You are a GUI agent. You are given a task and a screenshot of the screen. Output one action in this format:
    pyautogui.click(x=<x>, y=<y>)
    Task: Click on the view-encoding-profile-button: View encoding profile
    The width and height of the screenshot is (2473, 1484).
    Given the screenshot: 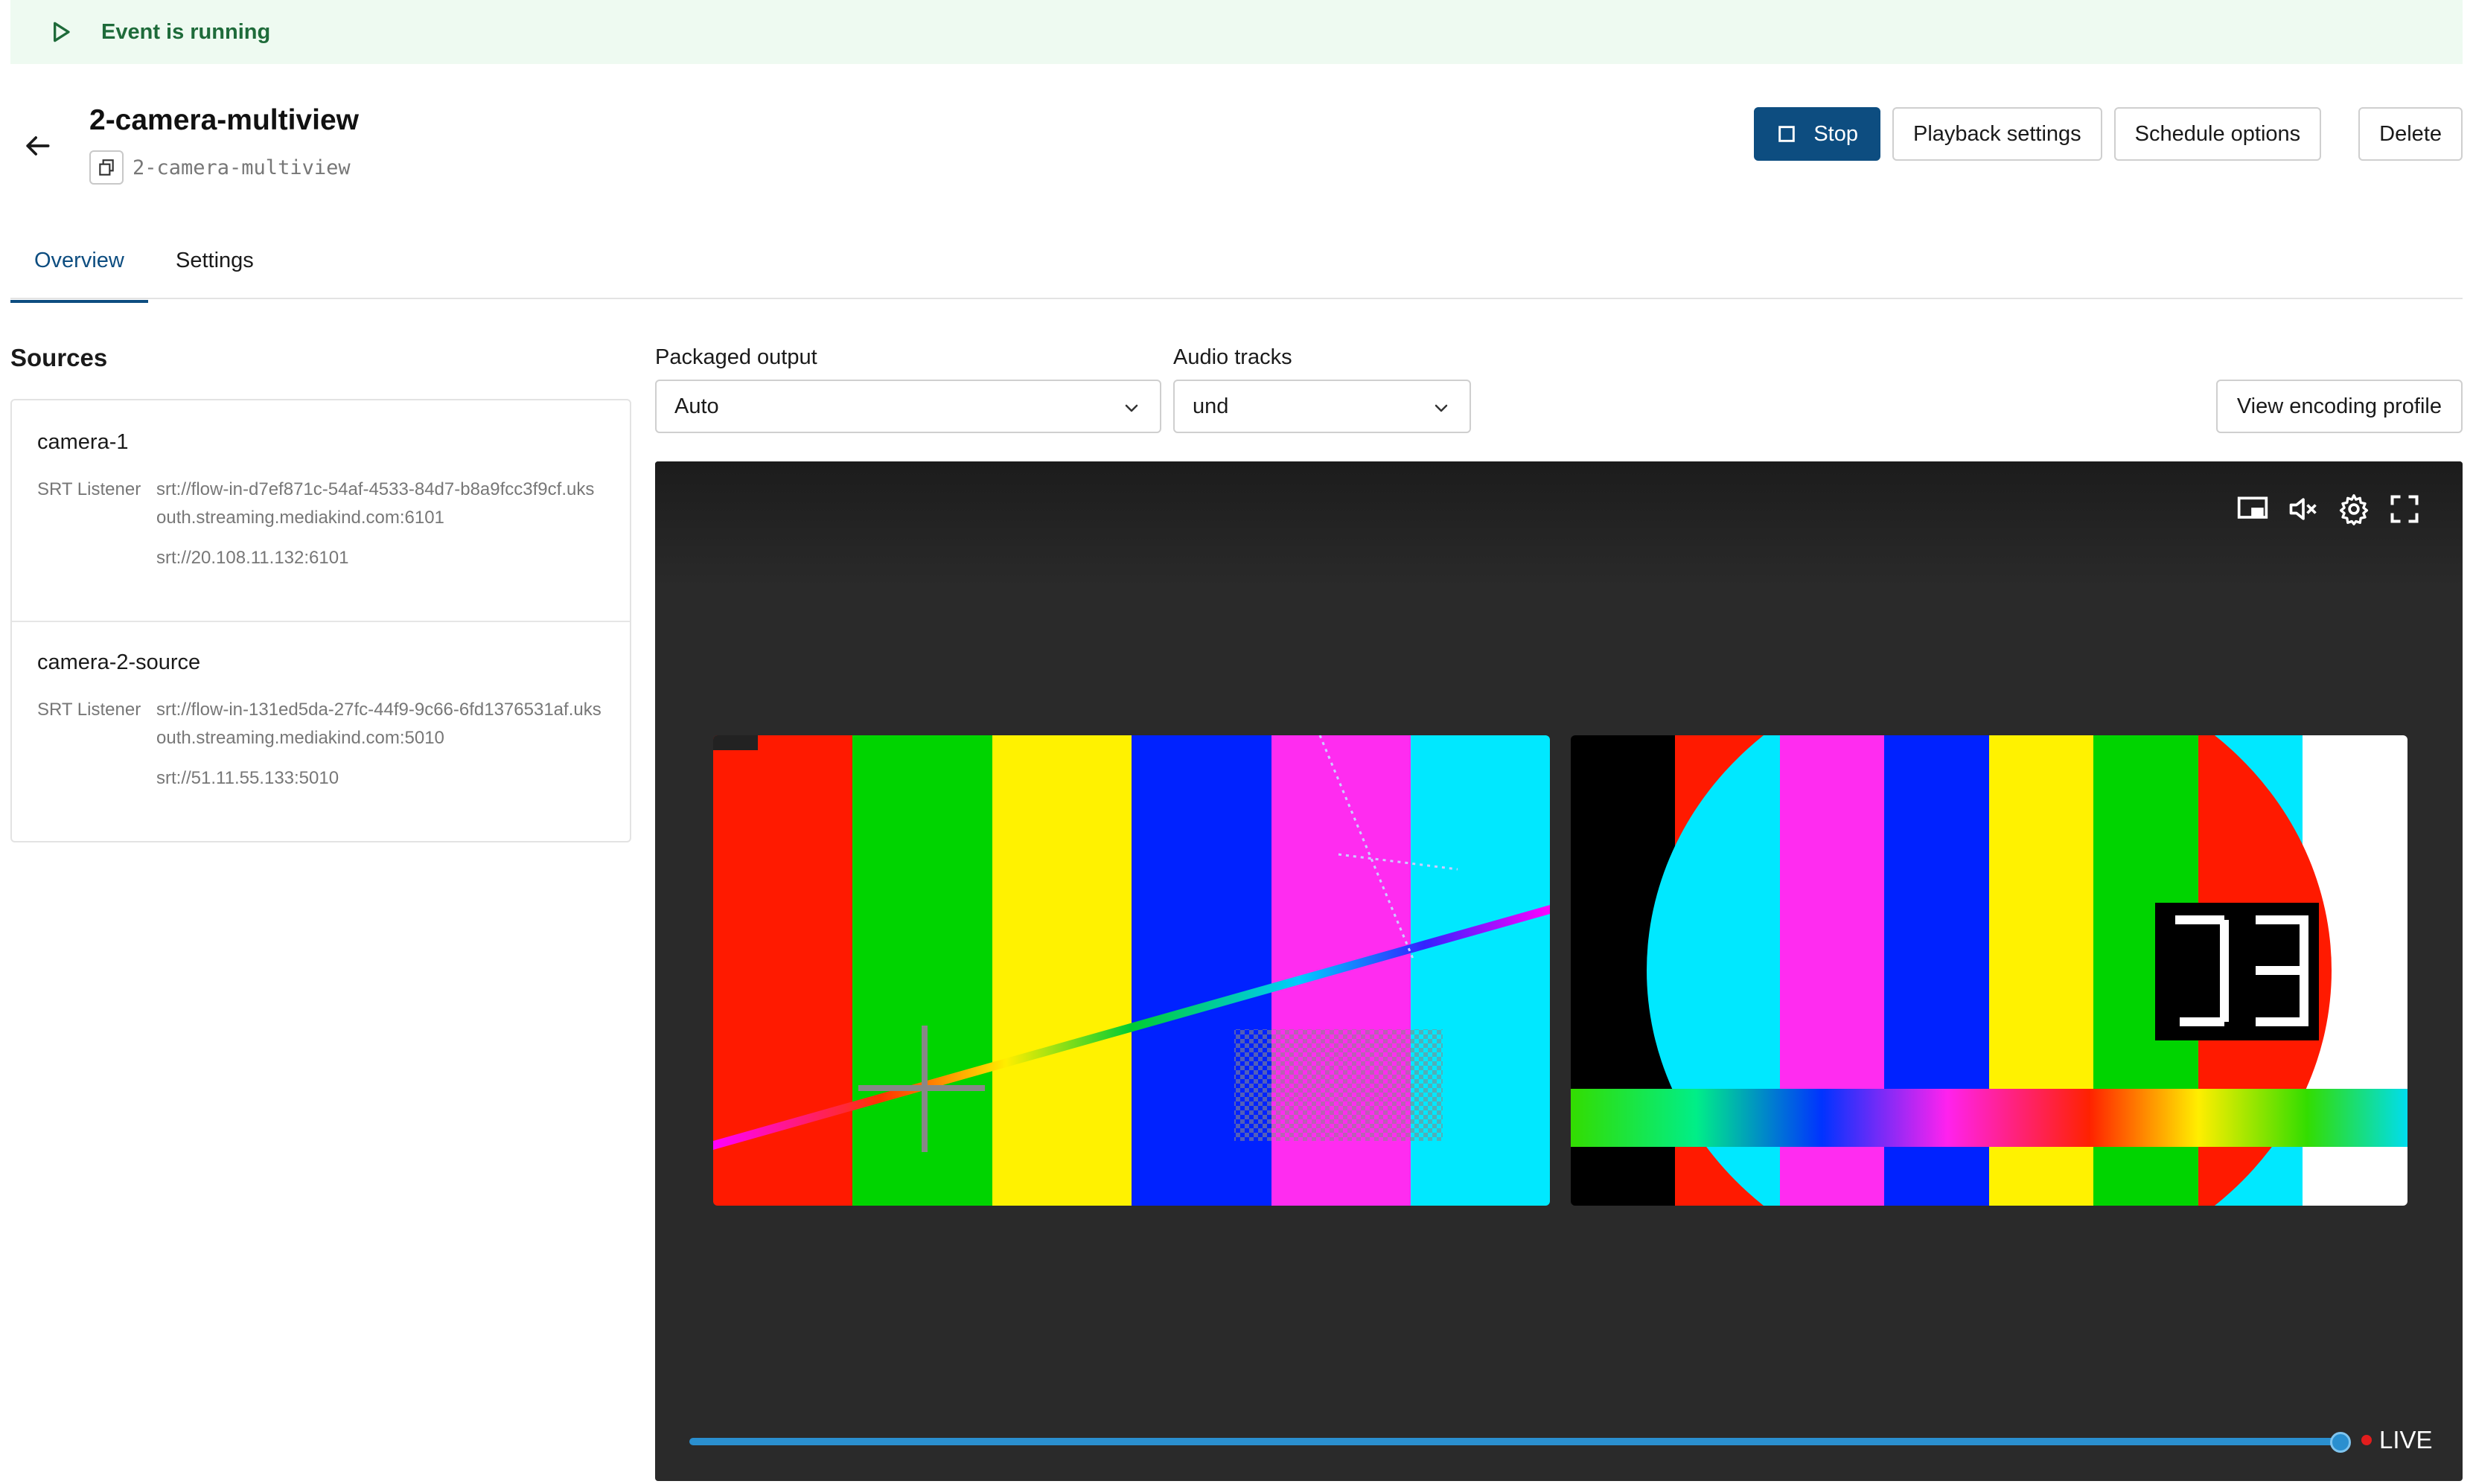 What is the action you would take?
    pyautogui.click(x=2339, y=406)
    